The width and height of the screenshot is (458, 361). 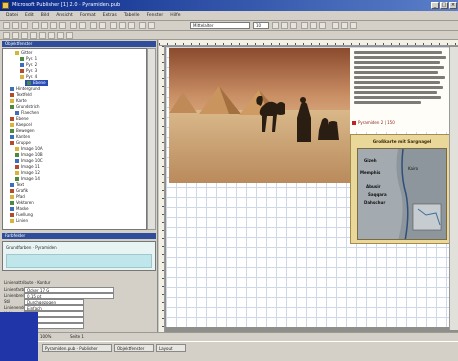 What do you see at coordinates (79, 261) in the screenshot?
I see `swatch-area` at bounding box center [79, 261].